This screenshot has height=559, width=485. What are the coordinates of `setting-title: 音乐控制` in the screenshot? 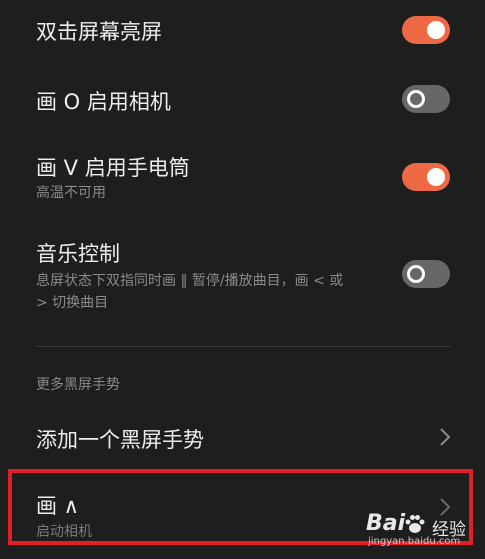 It's located at (78, 254).